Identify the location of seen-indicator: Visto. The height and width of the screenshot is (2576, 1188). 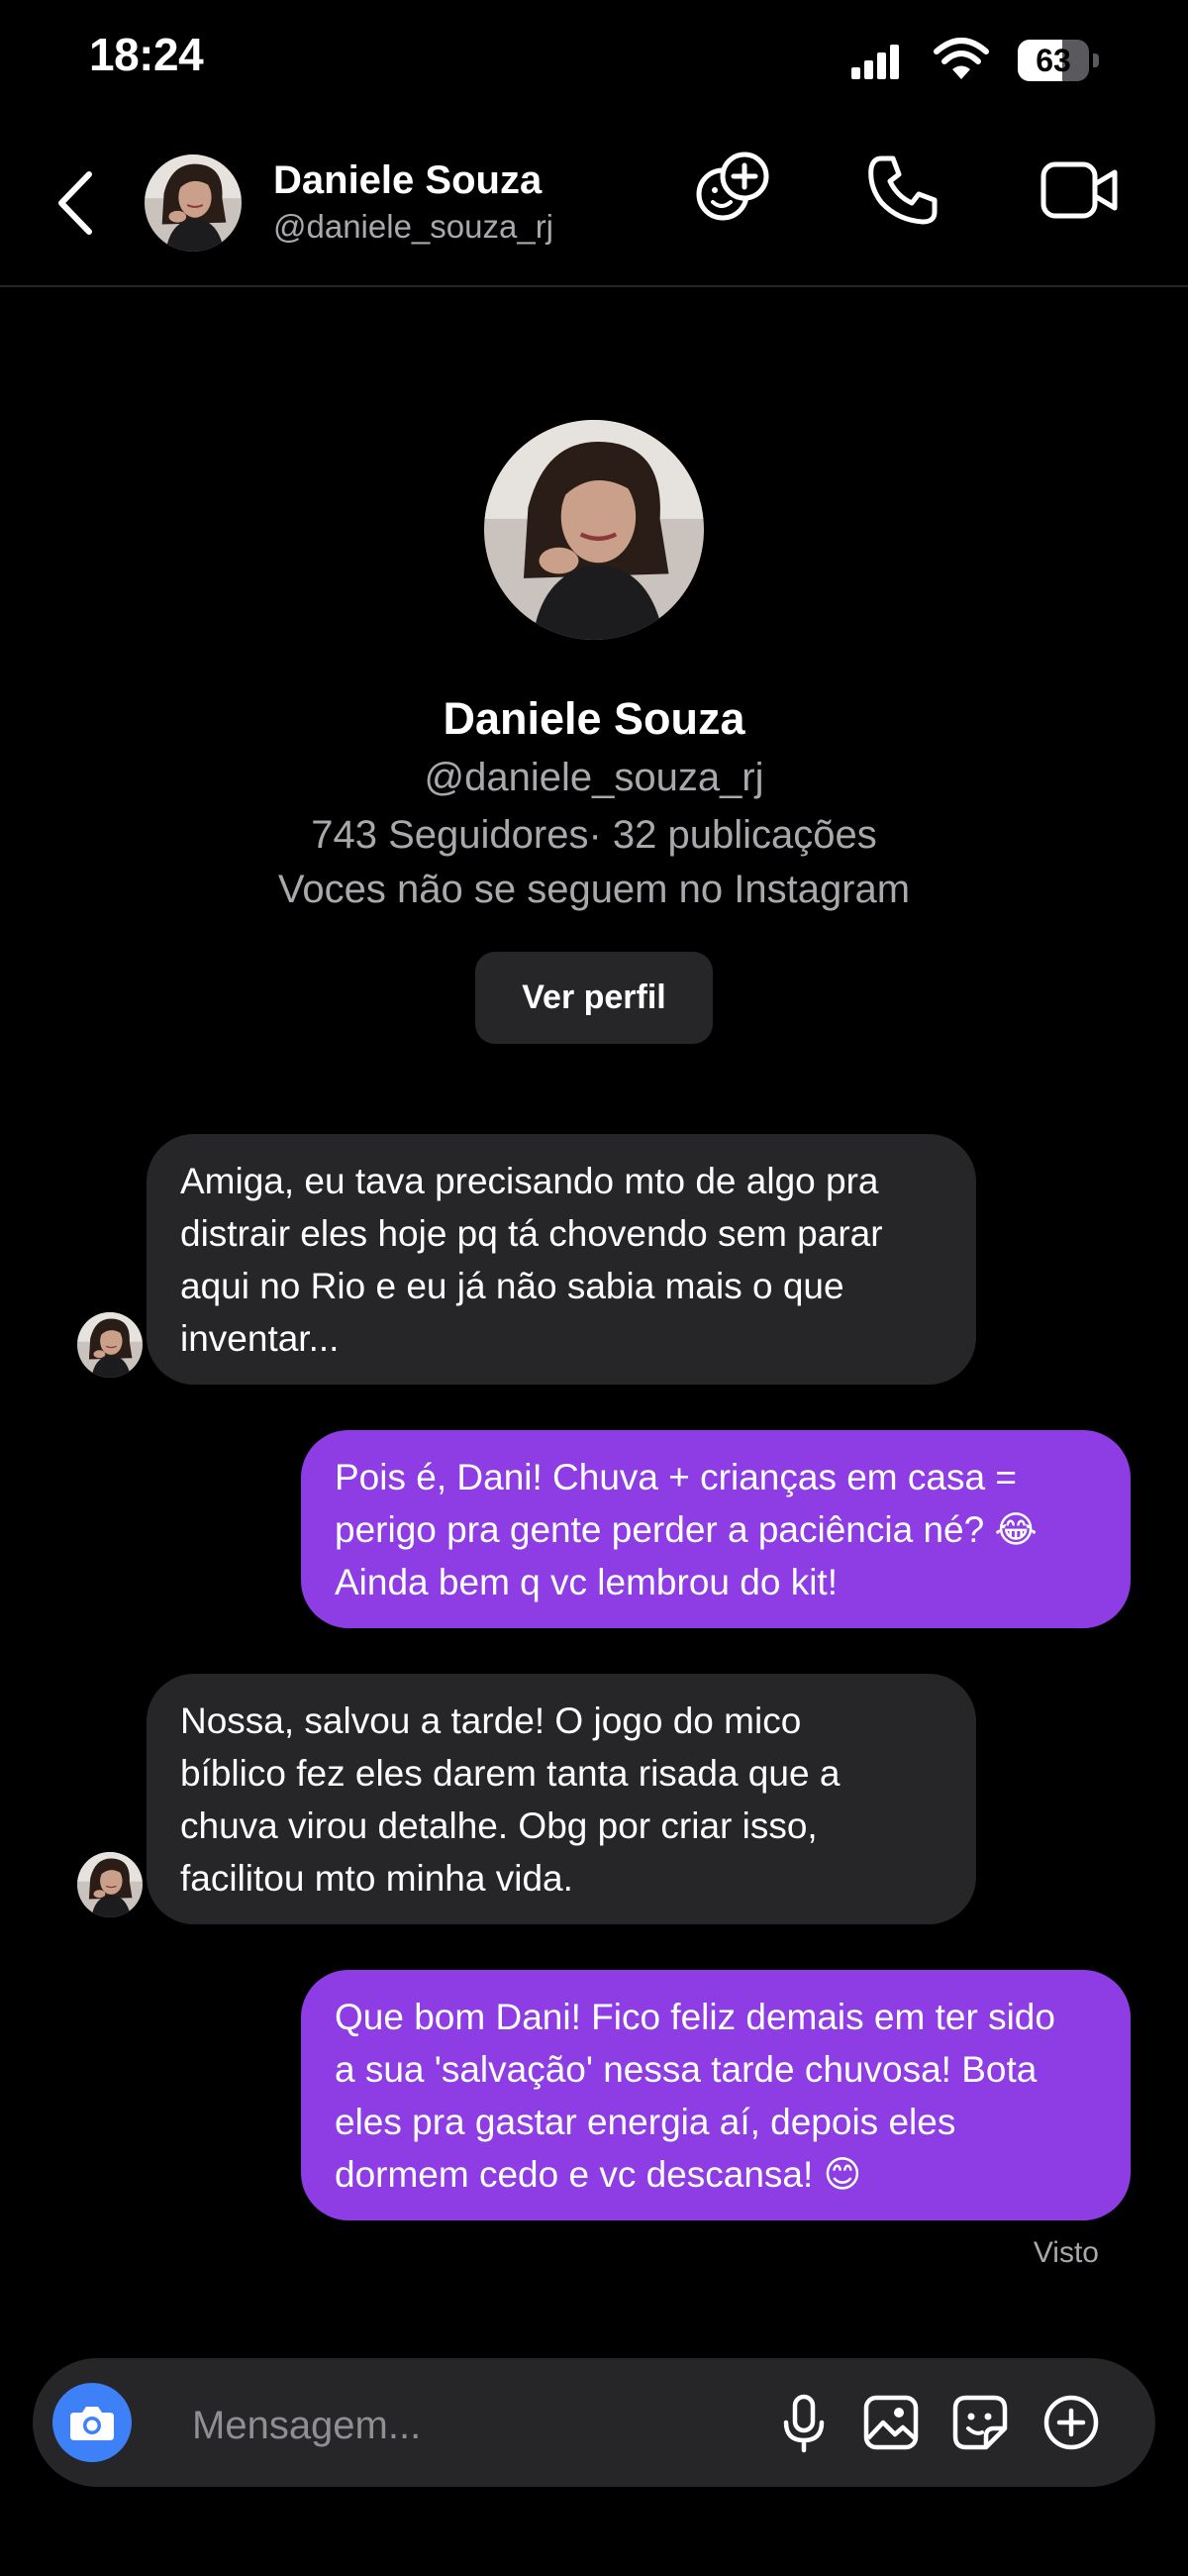
(1066, 2252).